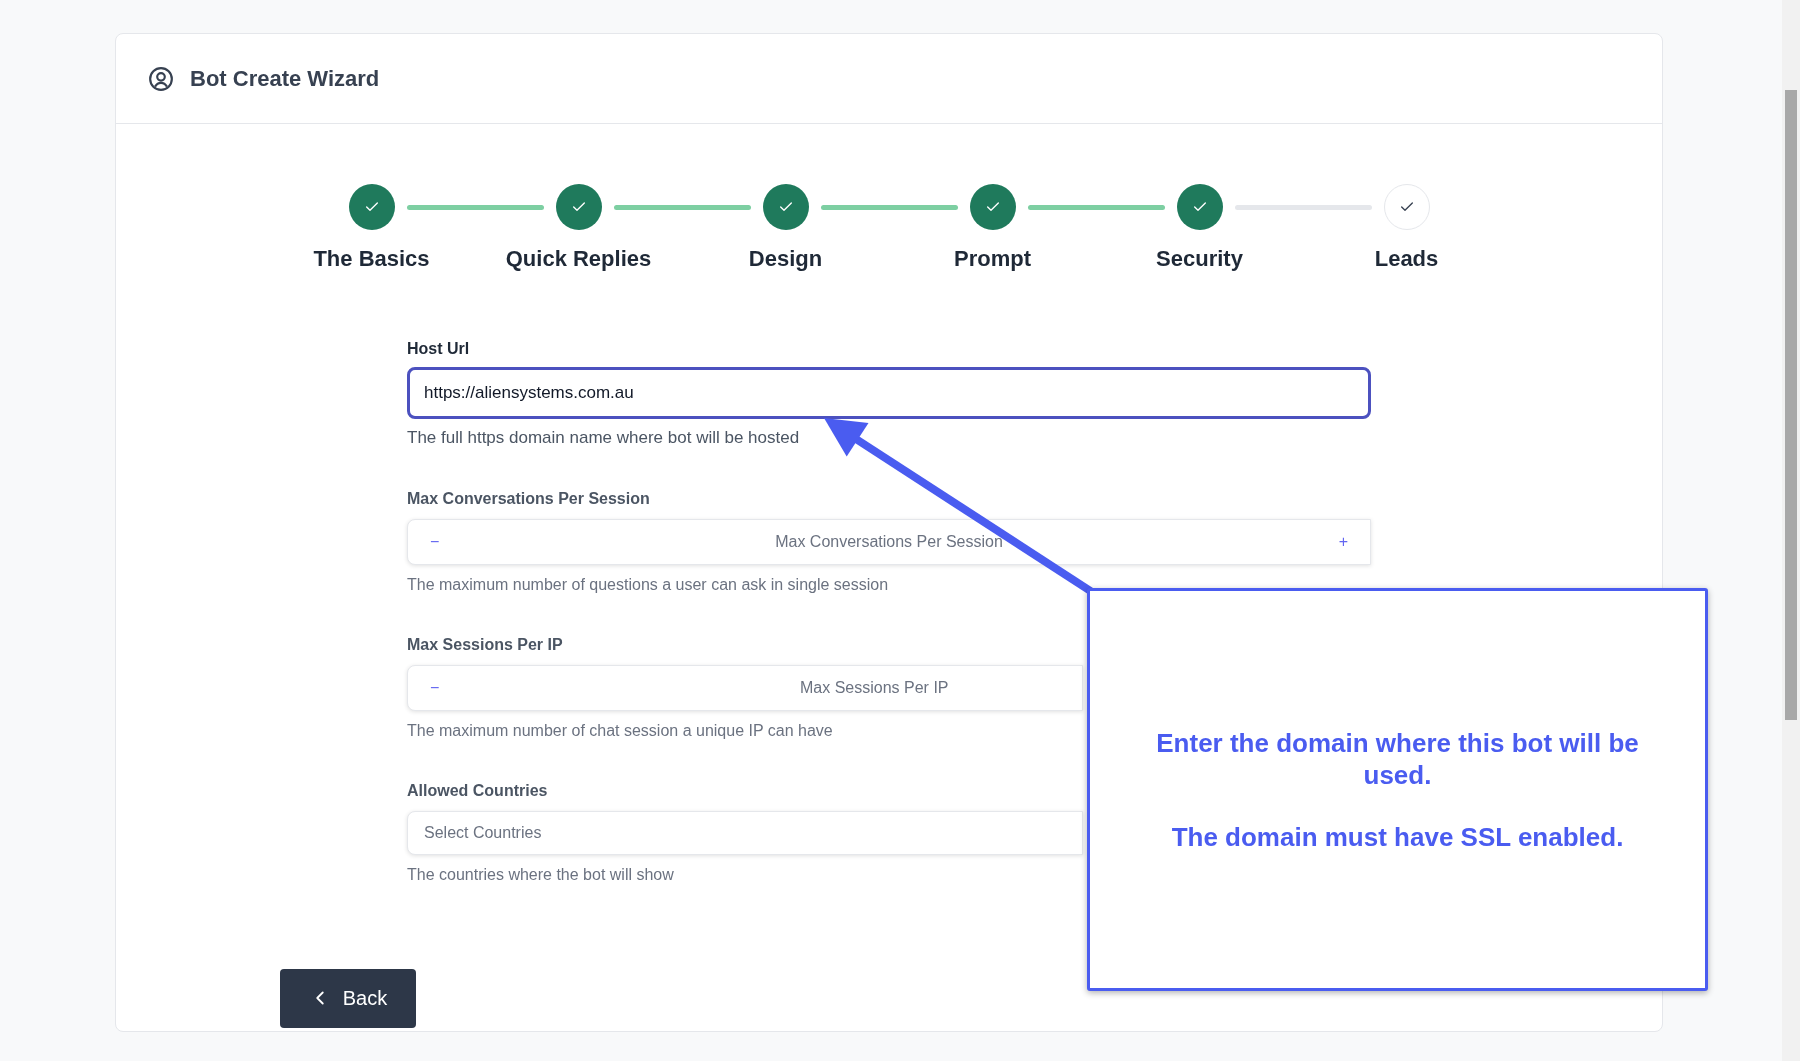  What do you see at coordinates (1338, 541) in the screenshot?
I see `plus-button: +` at bounding box center [1338, 541].